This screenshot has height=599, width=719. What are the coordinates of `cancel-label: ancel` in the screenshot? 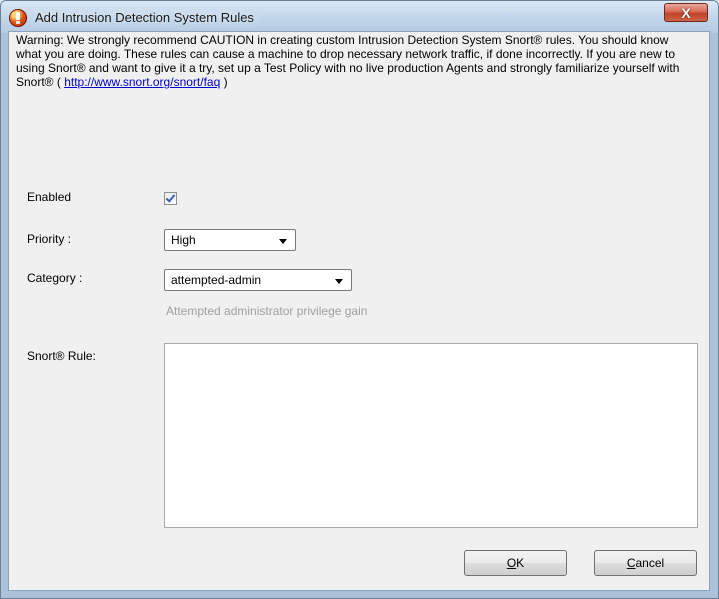 It's located at (650, 563).